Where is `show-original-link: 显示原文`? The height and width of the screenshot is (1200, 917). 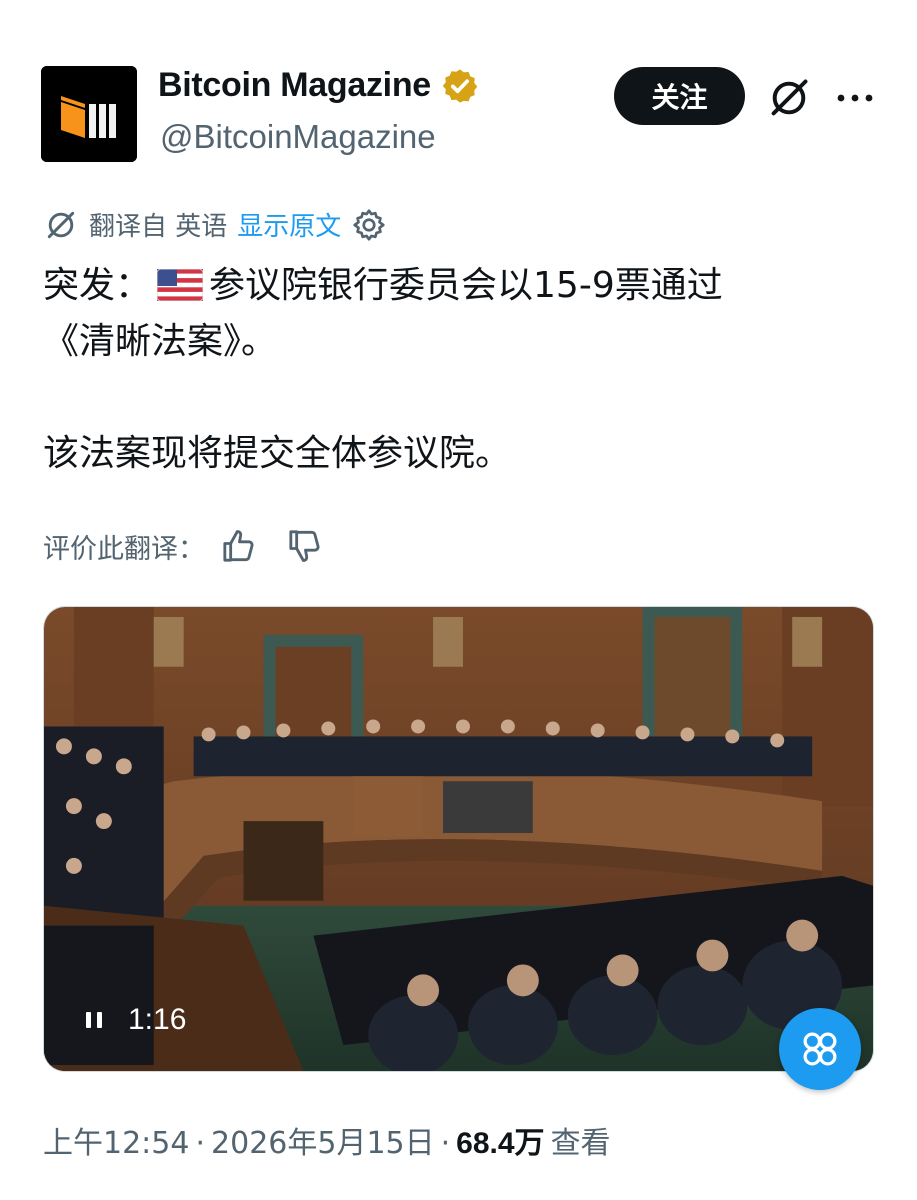 show-original-link: 显示原文 is located at coordinates (289, 224).